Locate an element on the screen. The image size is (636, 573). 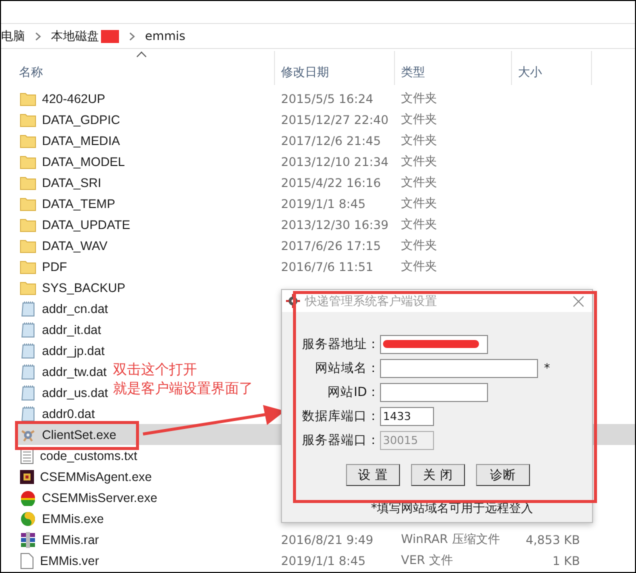
dialog-title: 快递管理系统客户端设置 is located at coordinates (371, 301).